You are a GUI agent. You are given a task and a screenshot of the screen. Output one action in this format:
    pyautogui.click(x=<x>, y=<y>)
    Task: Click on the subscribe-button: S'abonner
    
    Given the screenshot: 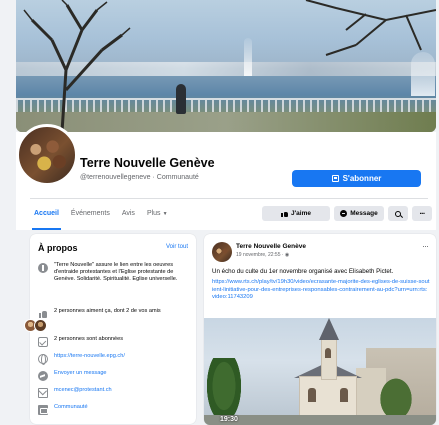 What is the action you would take?
    pyautogui.click(x=356, y=178)
    